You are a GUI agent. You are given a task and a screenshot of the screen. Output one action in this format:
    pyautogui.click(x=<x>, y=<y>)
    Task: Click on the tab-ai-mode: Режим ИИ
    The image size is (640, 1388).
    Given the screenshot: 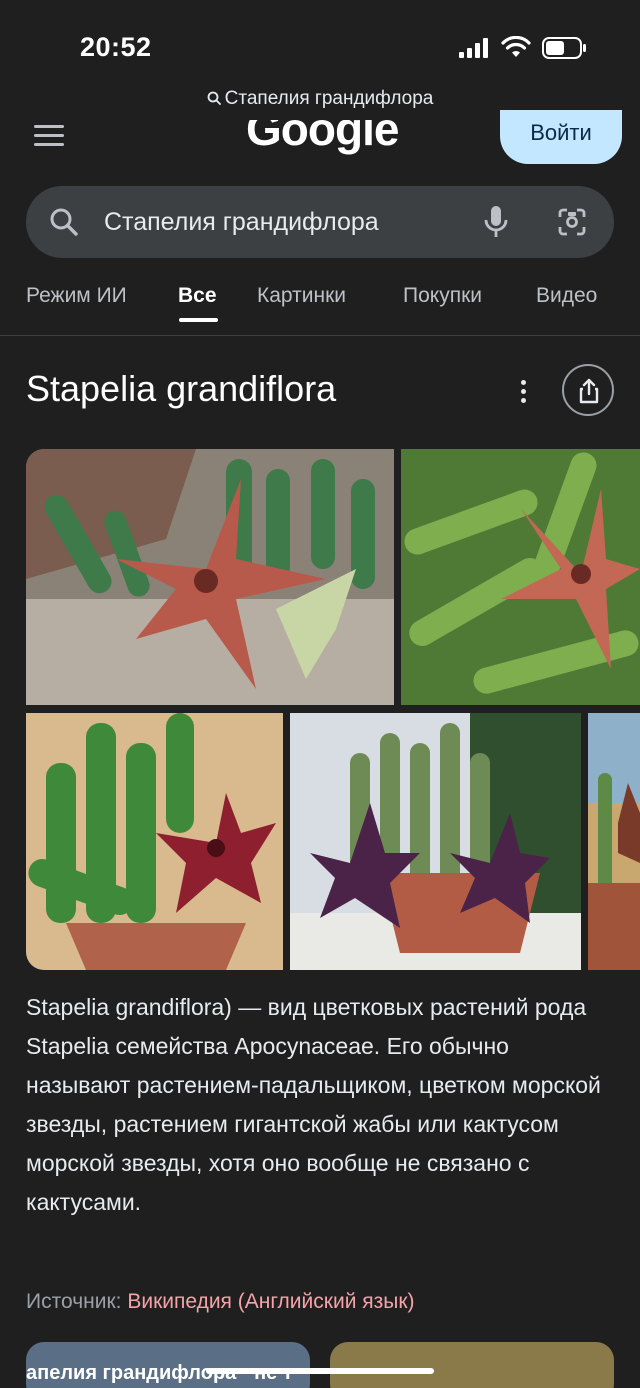 What is the action you would take?
    pyautogui.click(x=76, y=296)
    